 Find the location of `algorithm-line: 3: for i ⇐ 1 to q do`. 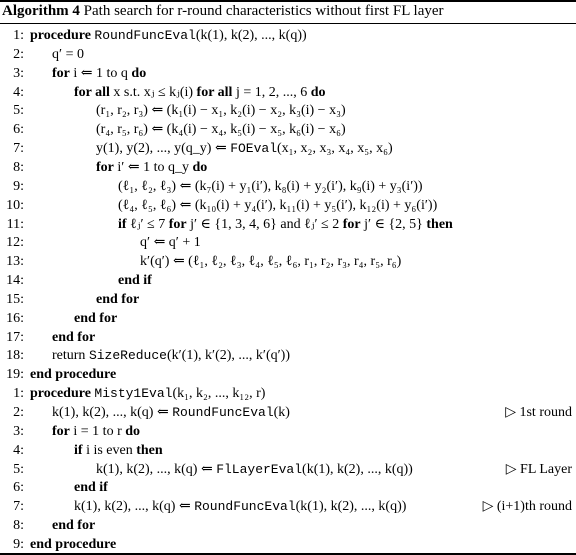

algorithm-line: 3: for i ⇐ 1 to q do is located at coordinates (288, 73).